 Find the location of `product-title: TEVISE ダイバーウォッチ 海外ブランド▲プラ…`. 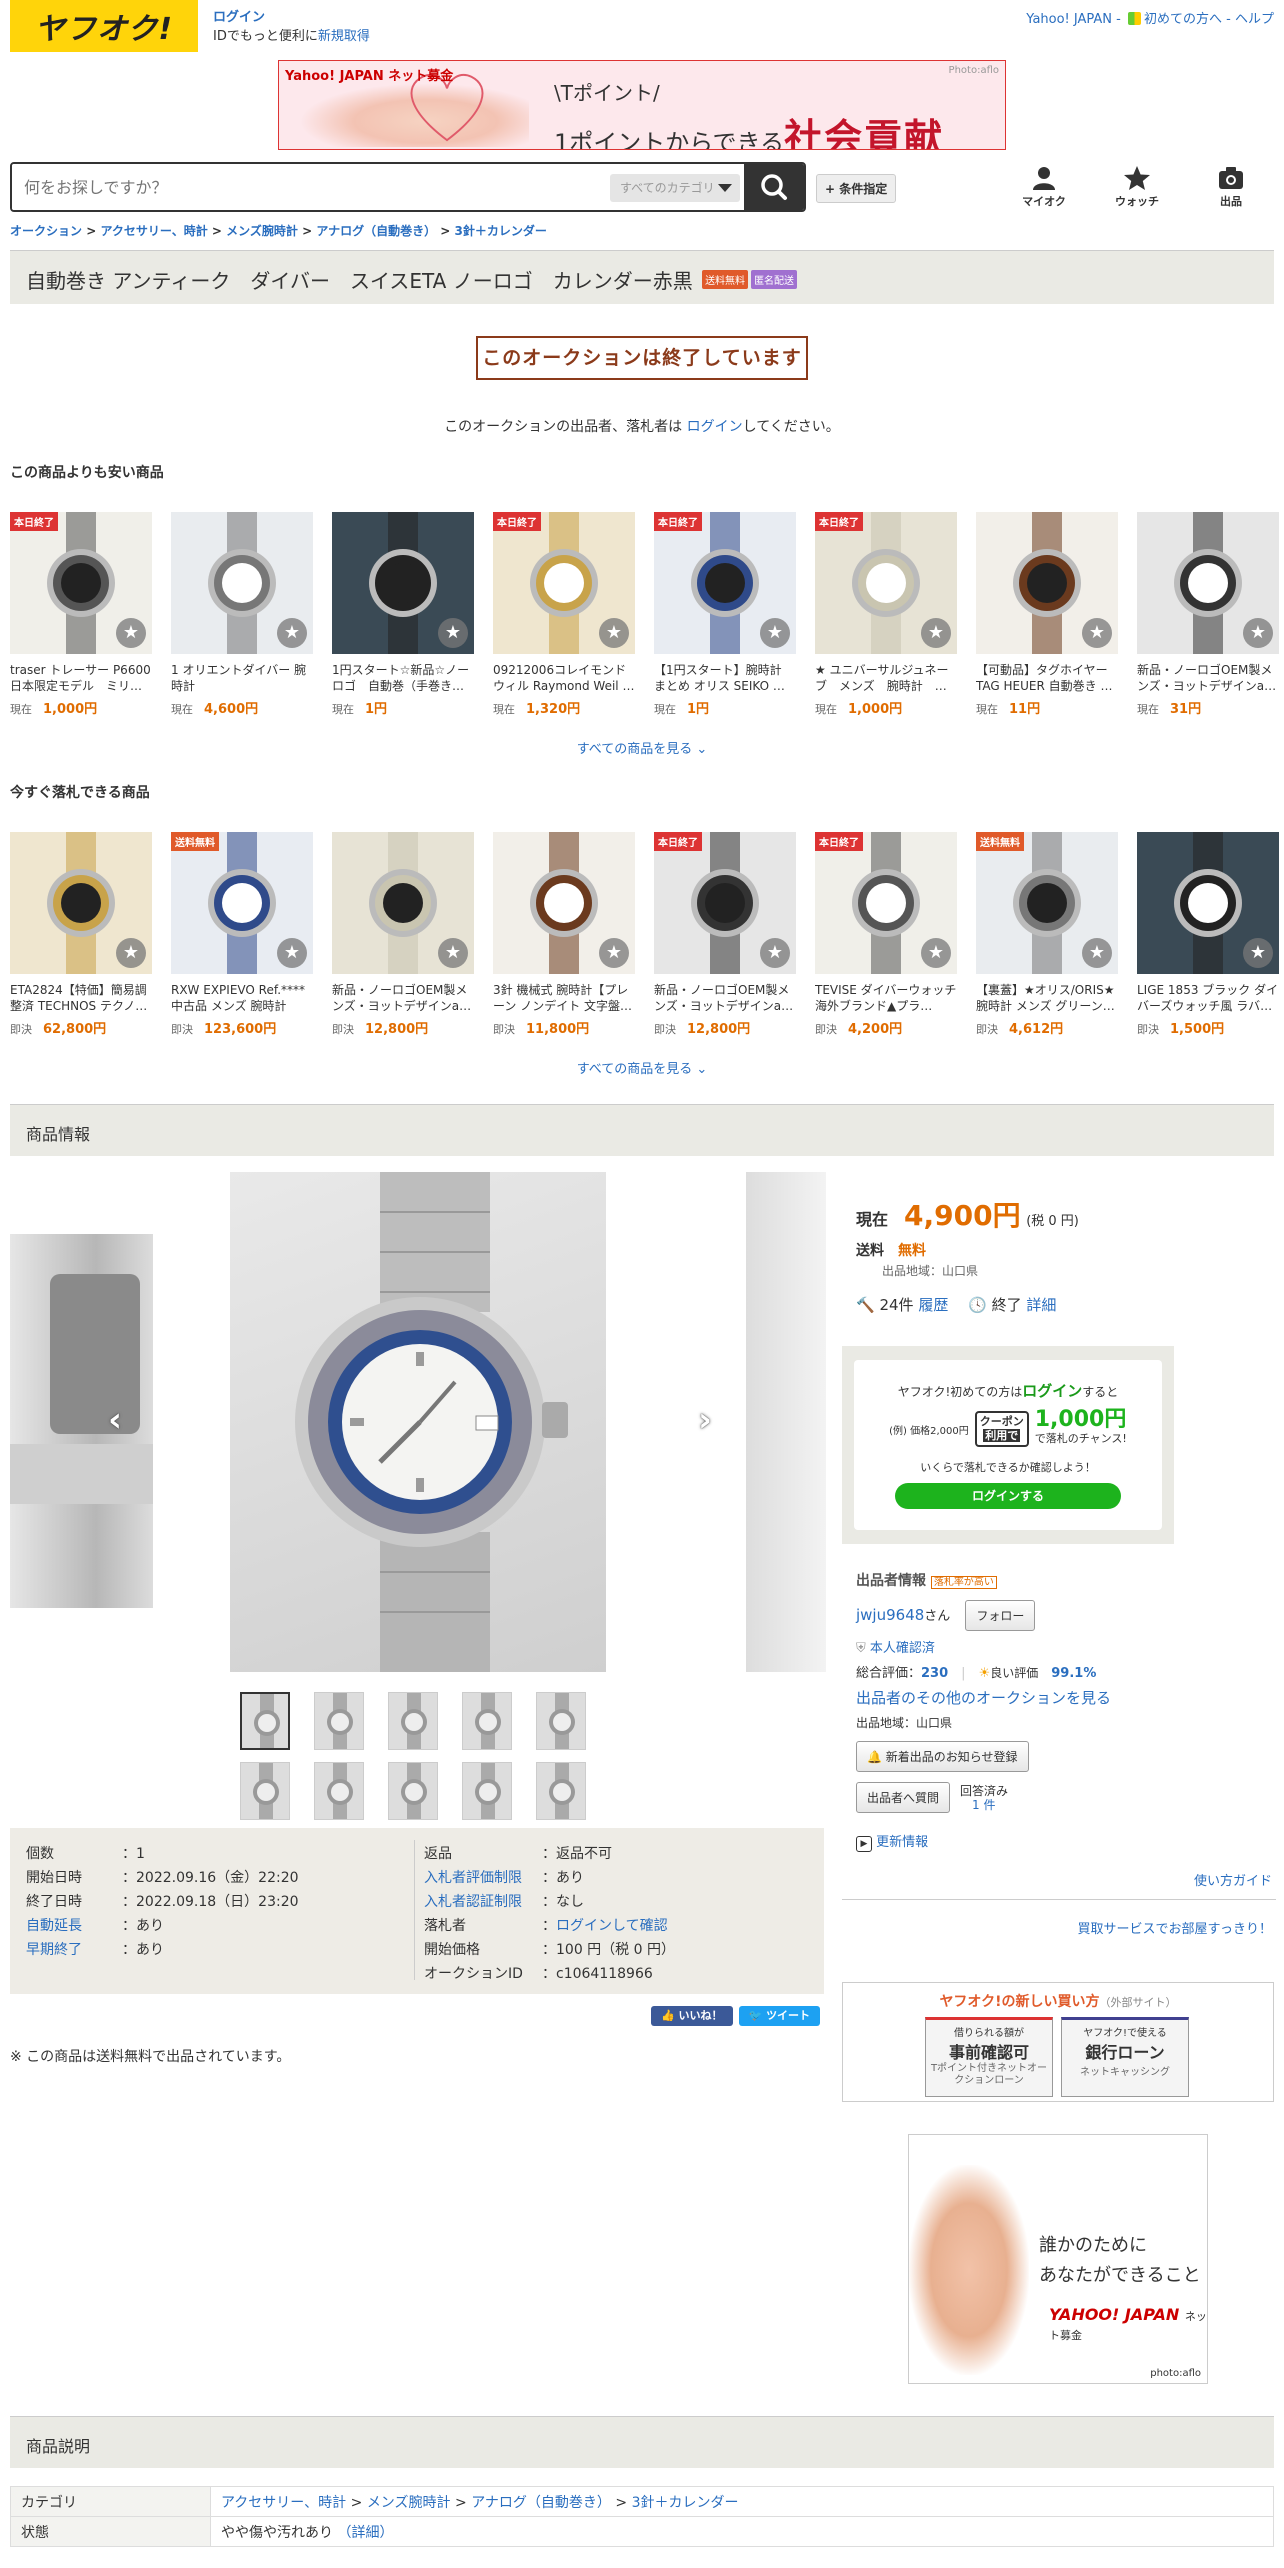

product-title: TEVISE ダイバーウォッチ 海外ブランド▲プラ… is located at coordinates (886, 998).